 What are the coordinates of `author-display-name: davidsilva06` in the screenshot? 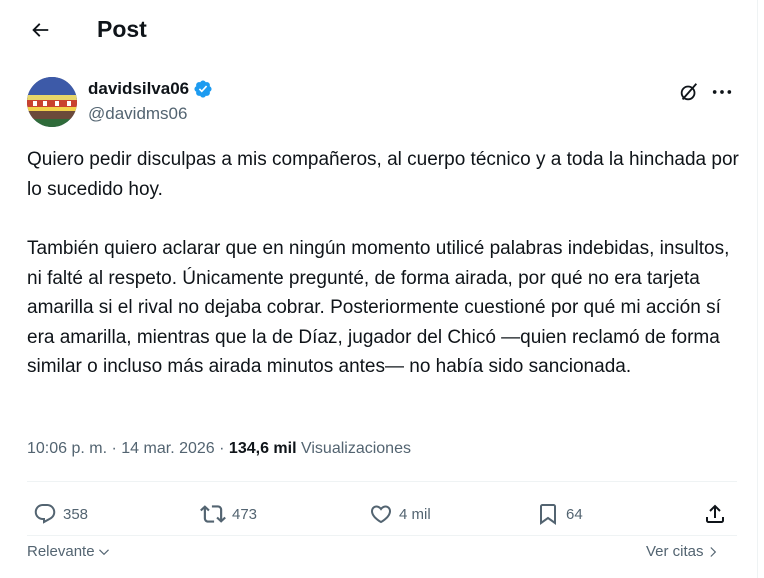 It's located at (139, 88).